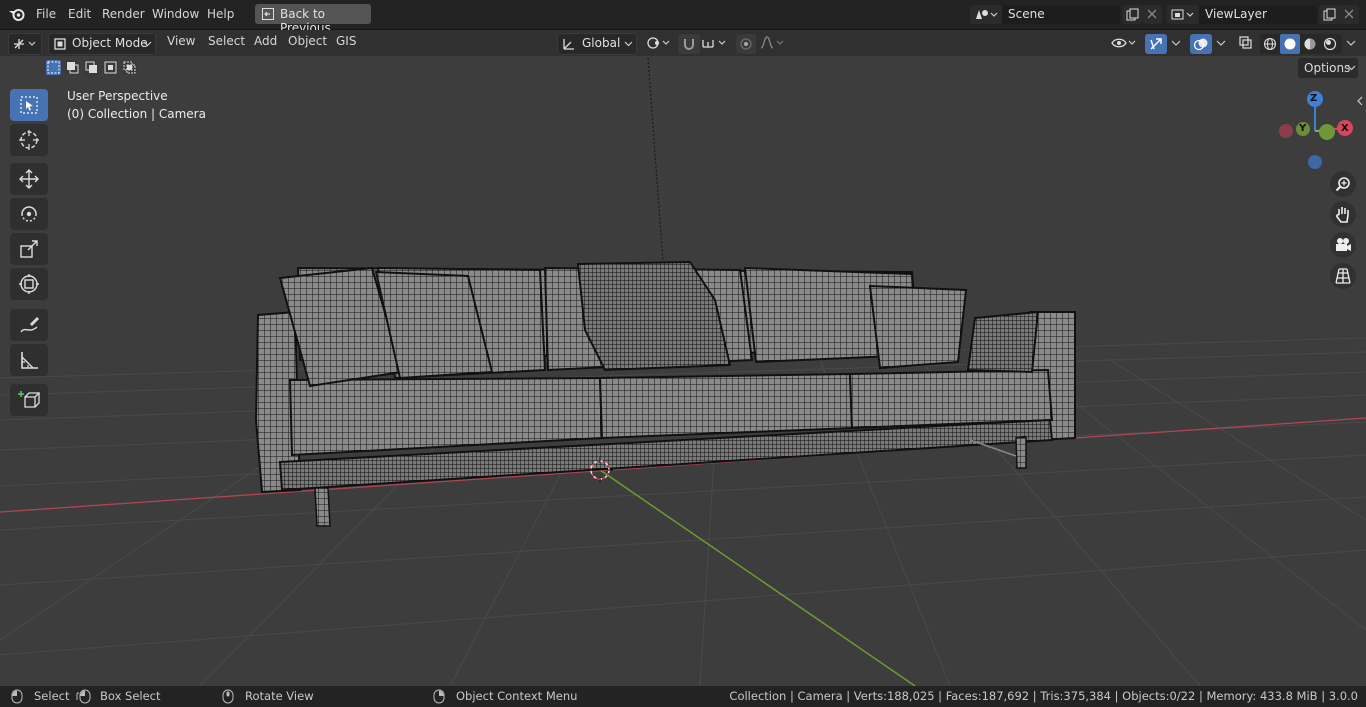 Image resolution: width=1366 pixels, height=707 pixels. Describe the element at coordinates (17, 696) in the screenshot. I see `mouse-left-icon` at that location.